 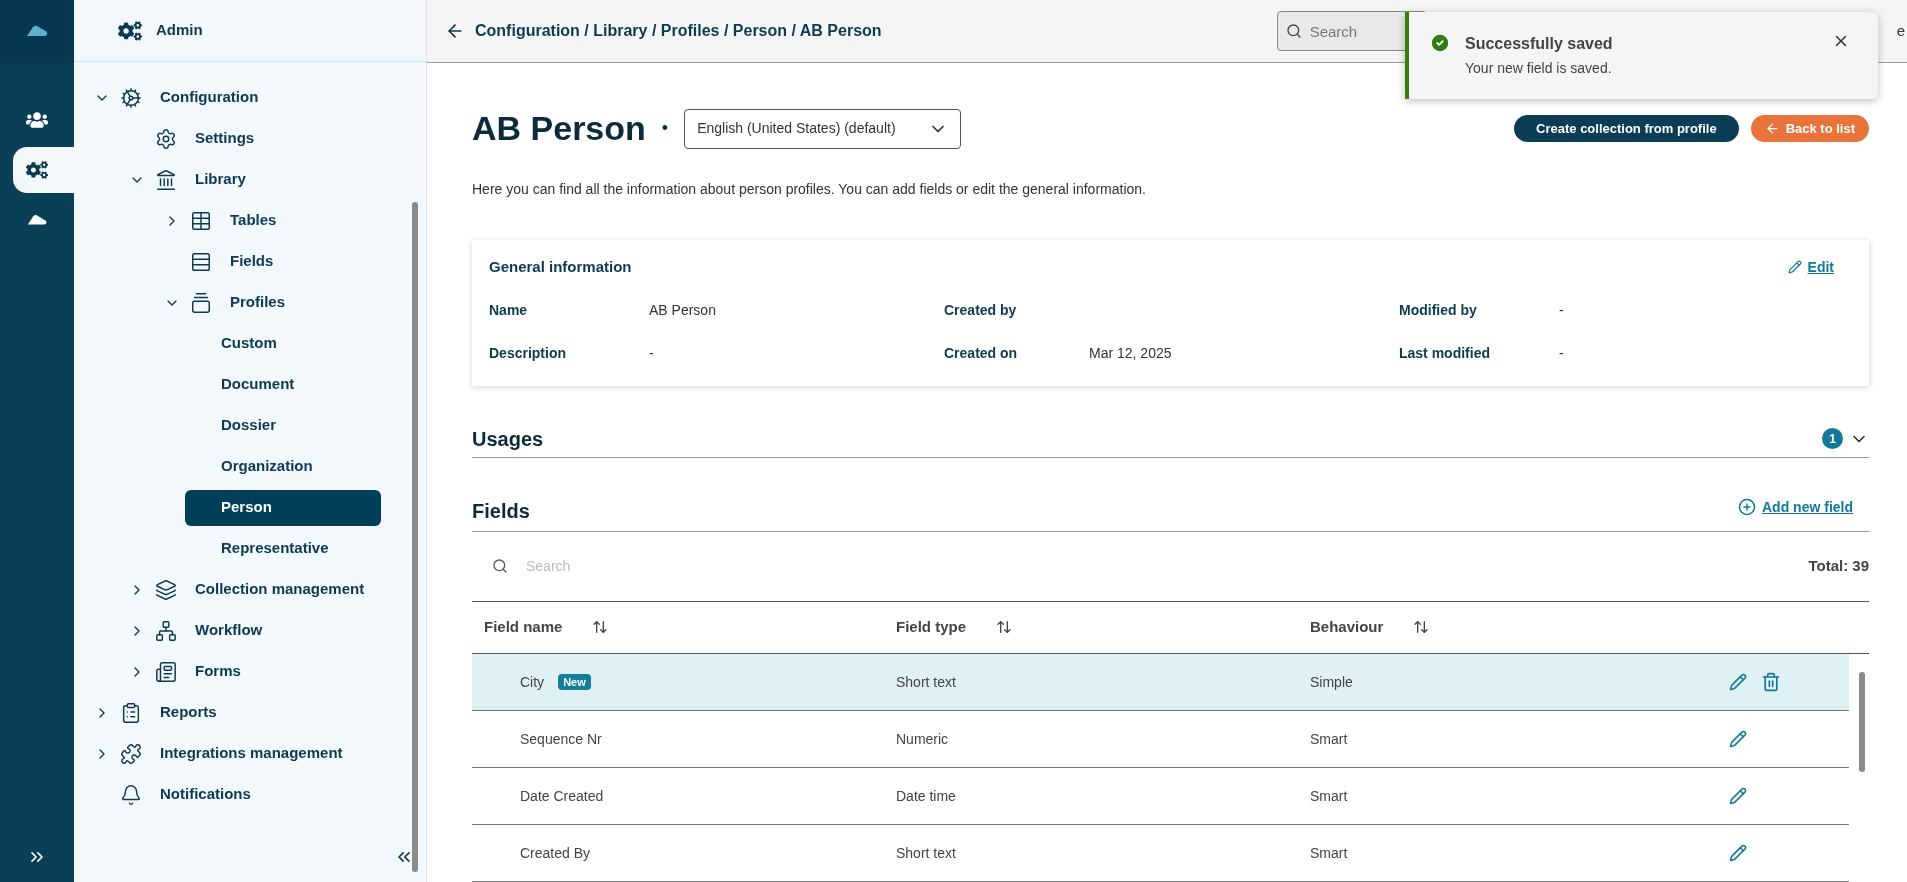 I want to click on info-label: Created on, so click(x=981, y=354).